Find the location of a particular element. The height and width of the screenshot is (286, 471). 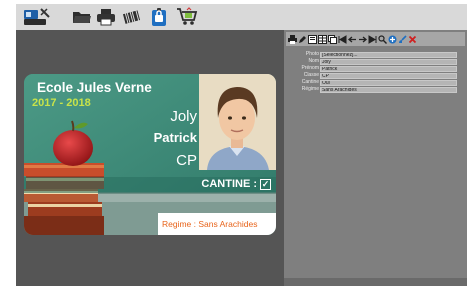

school-years: 2017 - 2018 is located at coordinates (61, 103).